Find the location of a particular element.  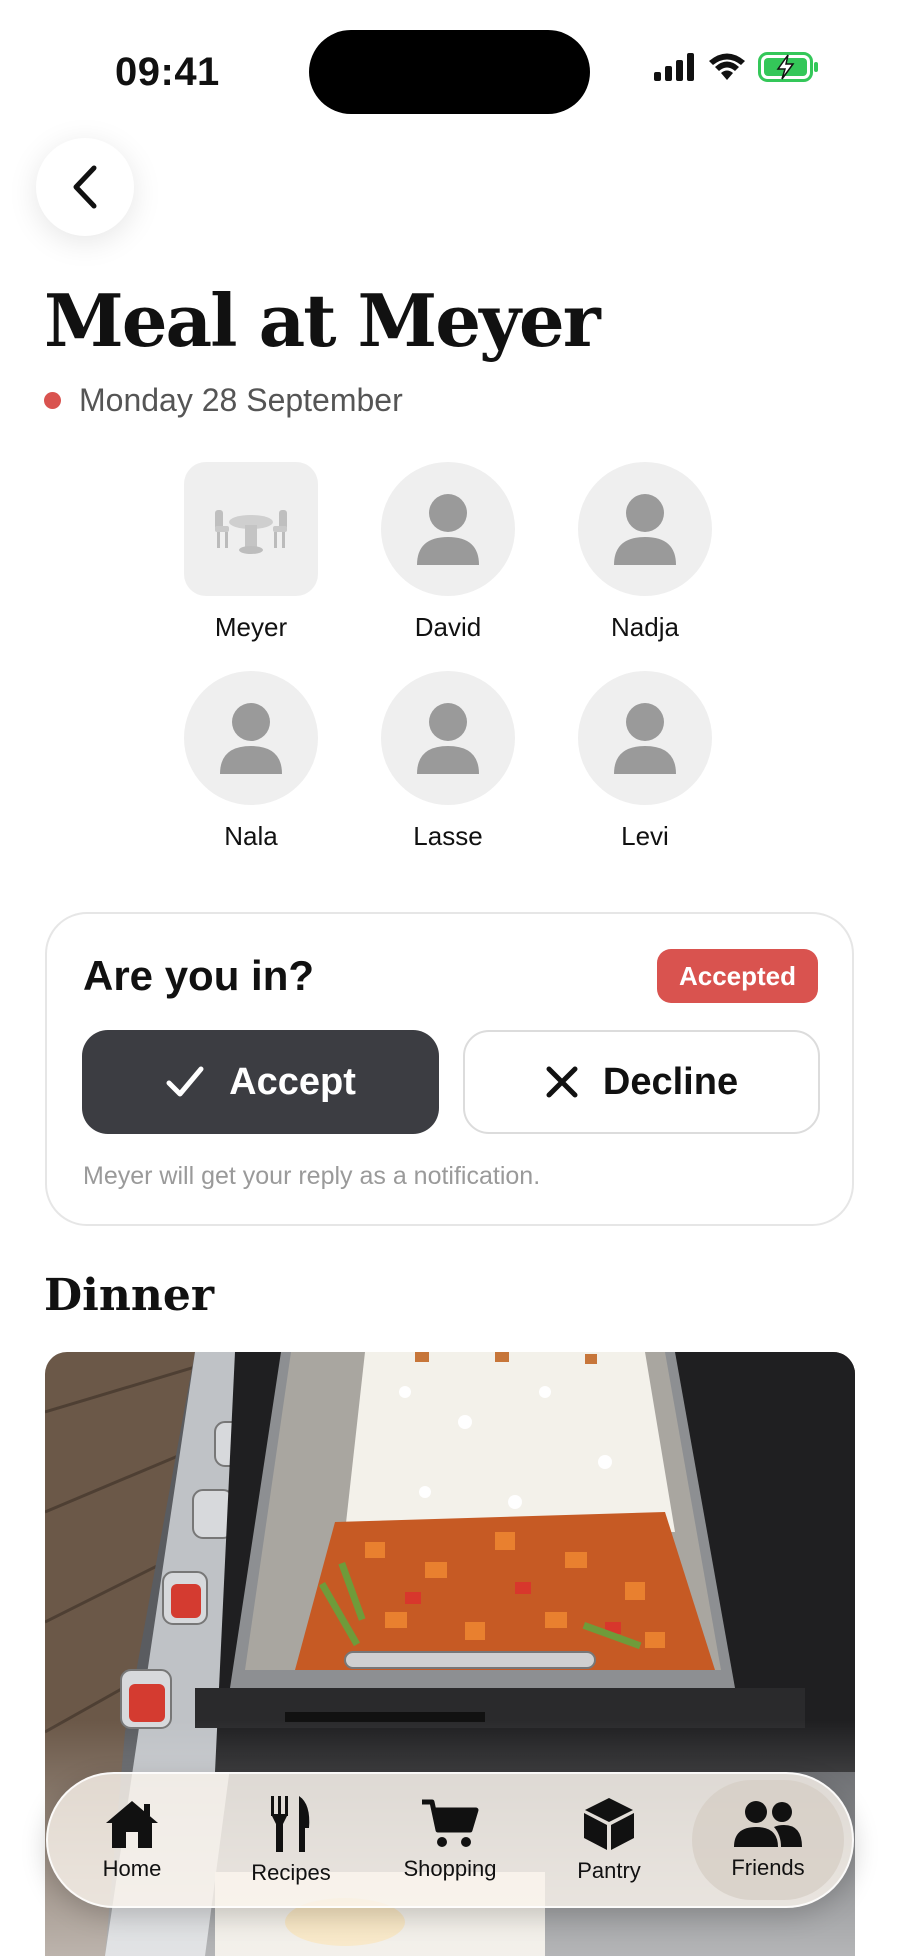

date-indicator-dot is located at coordinates (52, 400).